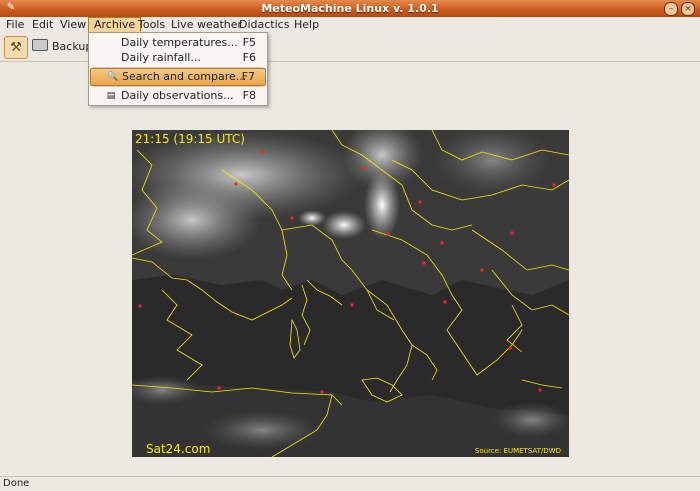  I want to click on magic-wand-button: ⚒, so click(16, 47).